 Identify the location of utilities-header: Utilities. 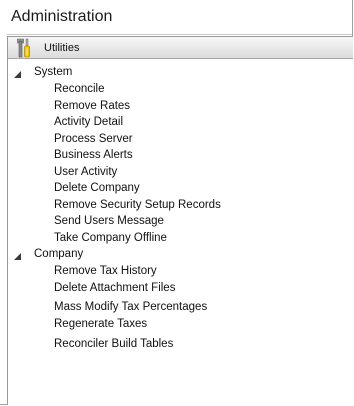
(180, 48).